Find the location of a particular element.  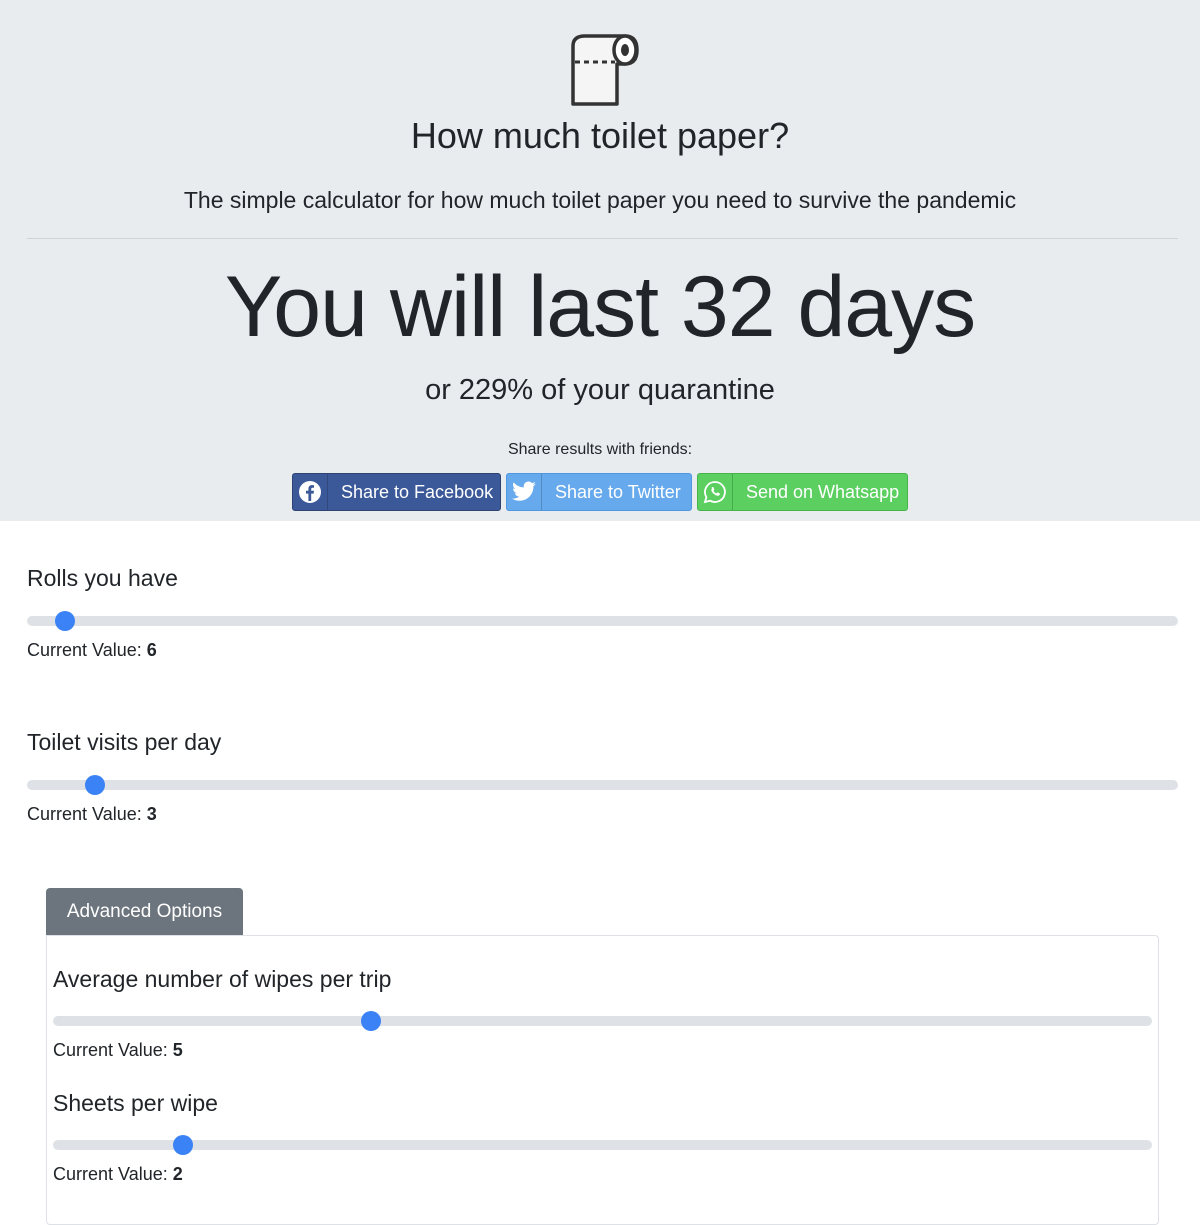

wipes-label: Average number of wipes per trip is located at coordinates (222, 979).